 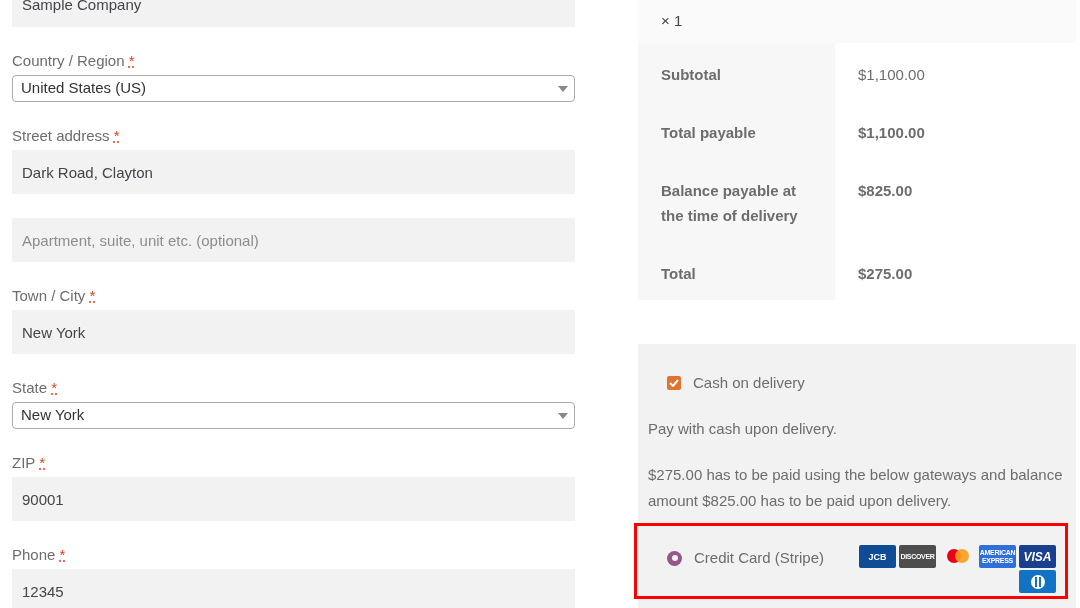 What do you see at coordinates (674, 383) in the screenshot?
I see `checkbox` at bounding box center [674, 383].